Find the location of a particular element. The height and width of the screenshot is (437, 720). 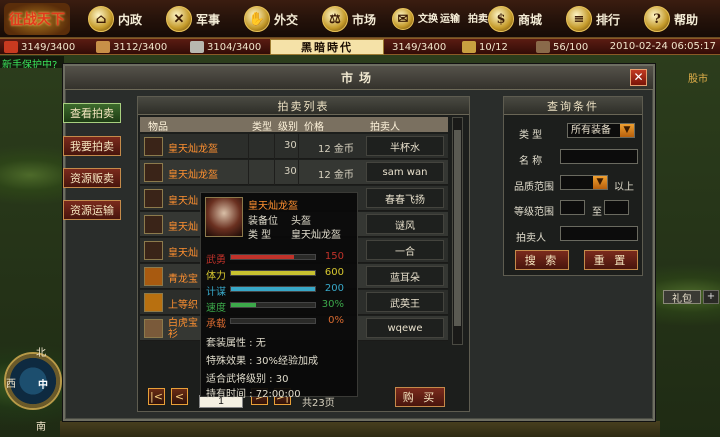

market-window-title: 市场 is located at coordinates (359, 78).